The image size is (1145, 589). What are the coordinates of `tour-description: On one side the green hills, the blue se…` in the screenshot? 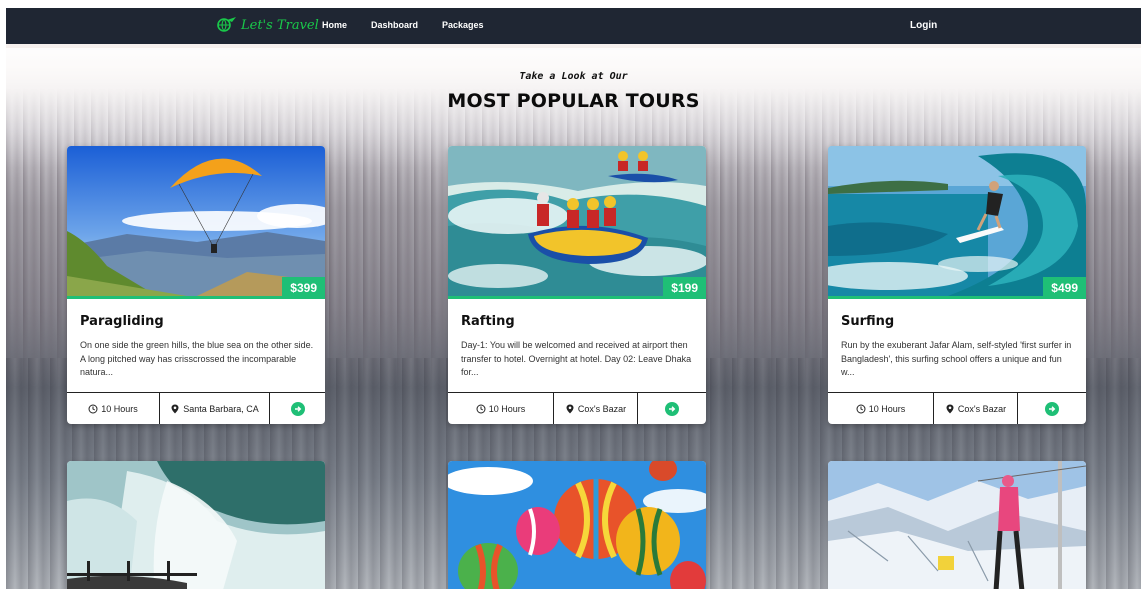 It's located at (197, 358).